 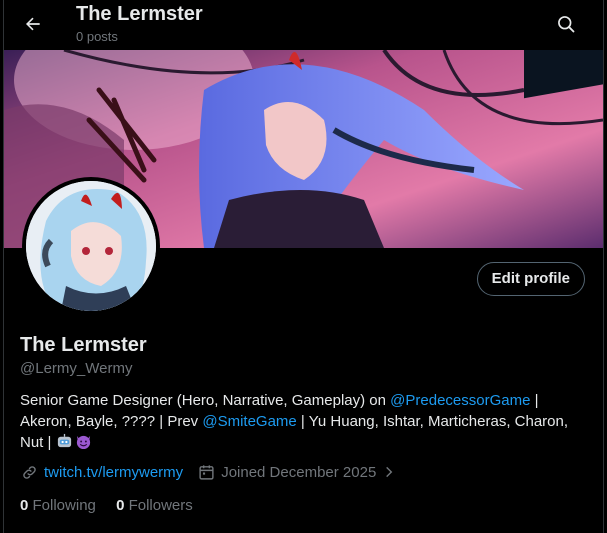 What do you see at coordinates (24, 505) in the screenshot?
I see `following-count: 0` at bounding box center [24, 505].